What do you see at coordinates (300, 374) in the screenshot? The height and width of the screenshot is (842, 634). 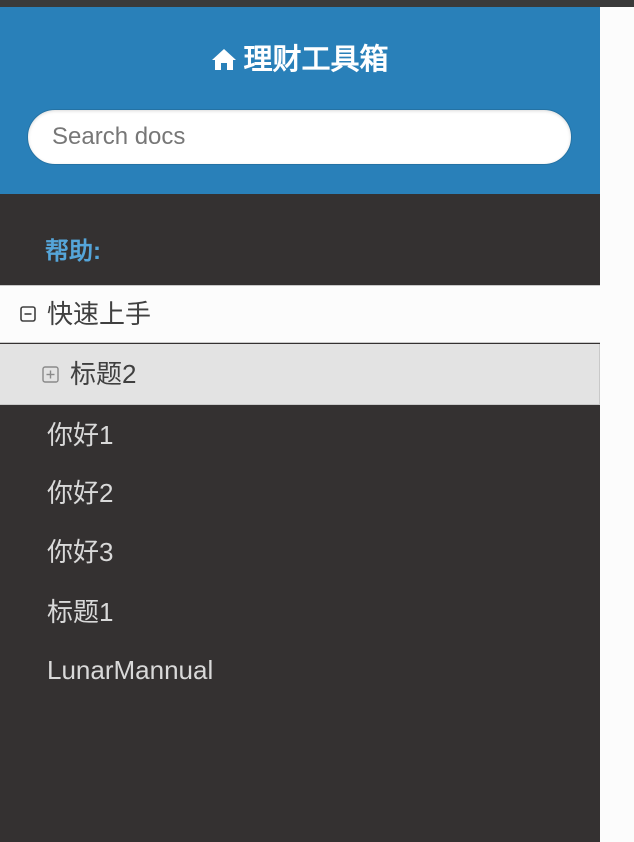 I see `nav-item-title2: 标题2` at bounding box center [300, 374].